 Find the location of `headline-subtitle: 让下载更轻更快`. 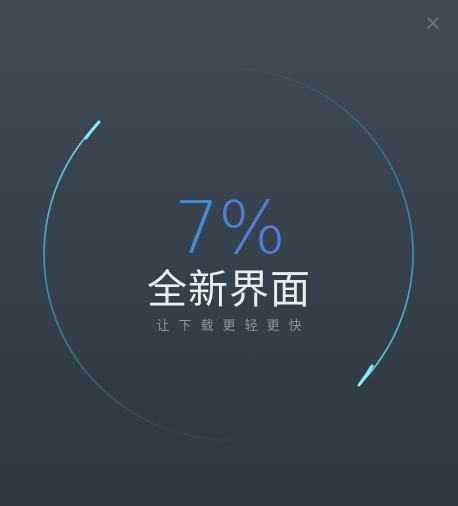

headline-subtitle: 让下载更轻更快 is located at coordinates (233, 326).